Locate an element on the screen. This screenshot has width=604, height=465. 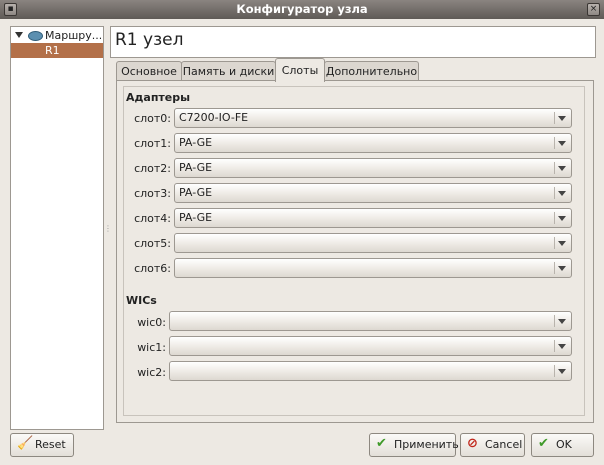
close-icon: × is located at coordinates (593, 9).